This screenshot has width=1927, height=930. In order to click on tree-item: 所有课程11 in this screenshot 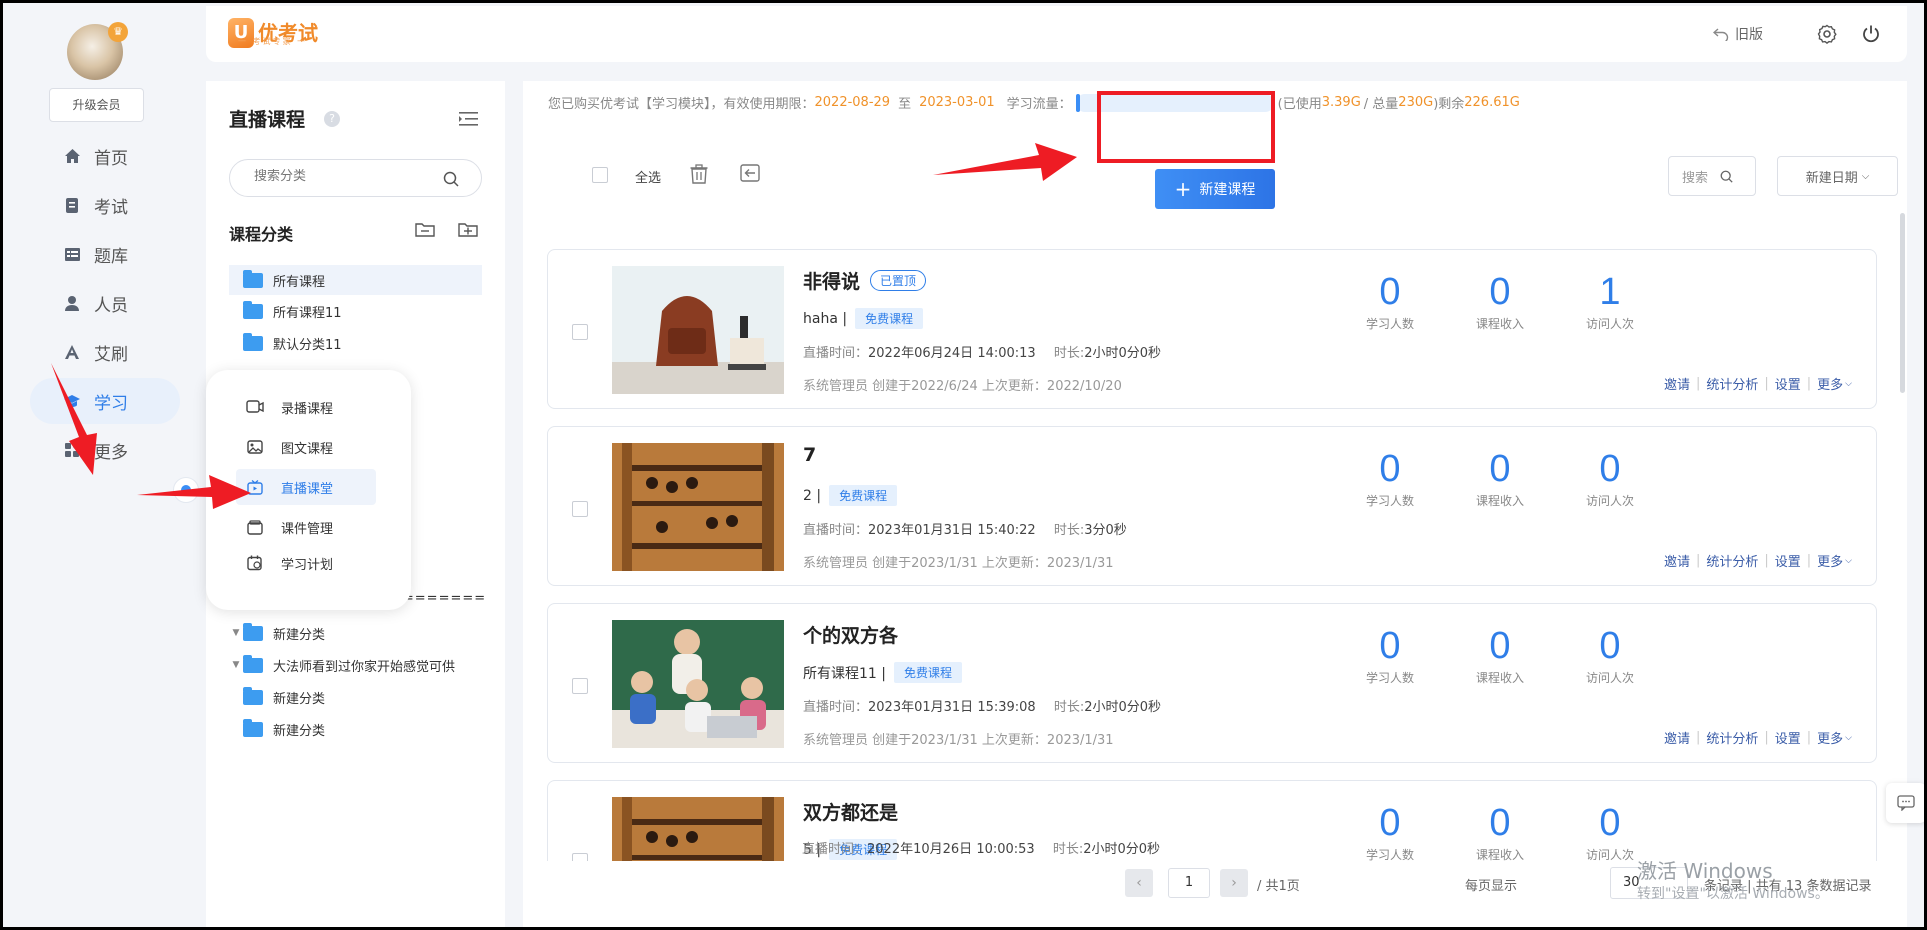, I will do `click(355, 311)`.